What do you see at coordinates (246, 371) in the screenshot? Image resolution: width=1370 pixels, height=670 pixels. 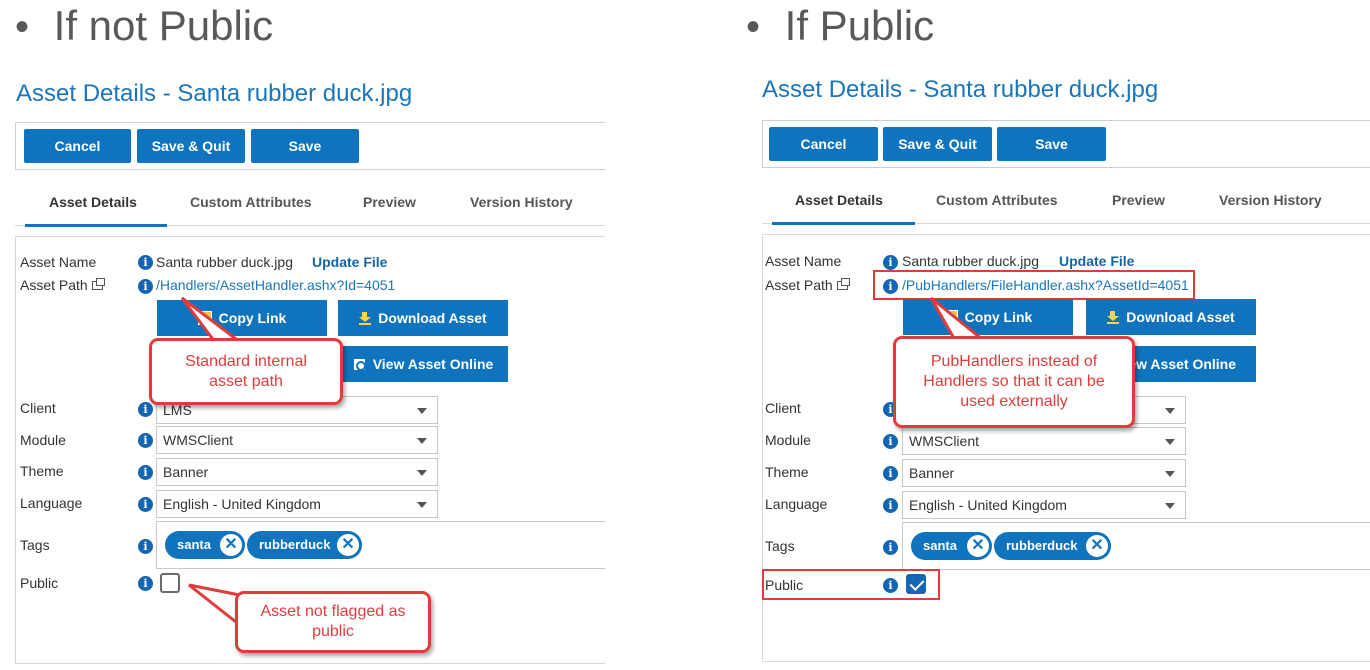 I see `callout-standard-path: Standard internal asset path` at bounding box center [246, 371].